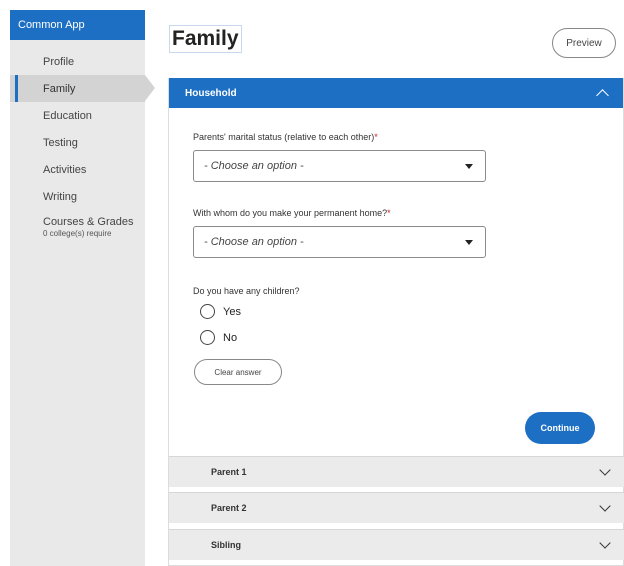  Describe the element at coordinates (396, 507) in the screenshot. I see `section-parent-2: Parent 2` at that location.